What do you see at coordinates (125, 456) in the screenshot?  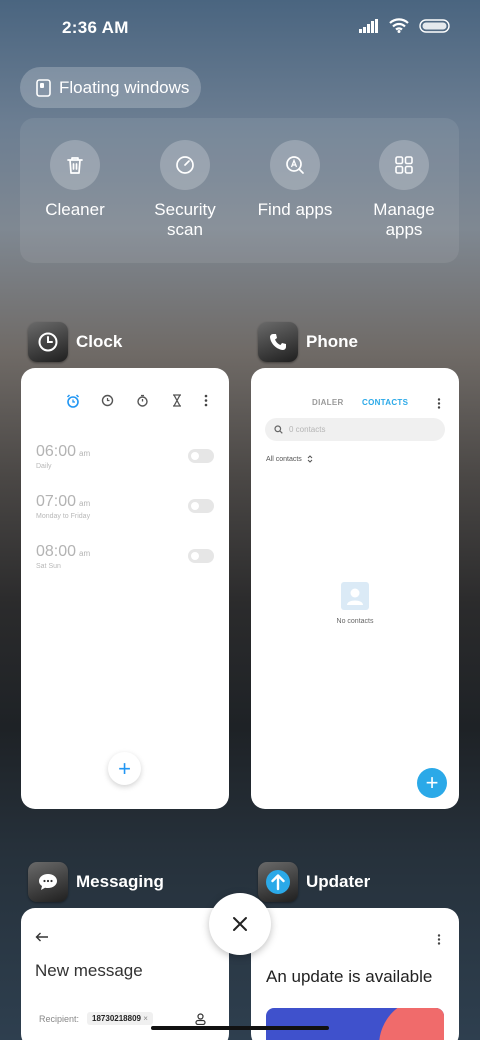 I see `alarm-row: 06:00 am Daily` at bounding box center [125, 456].